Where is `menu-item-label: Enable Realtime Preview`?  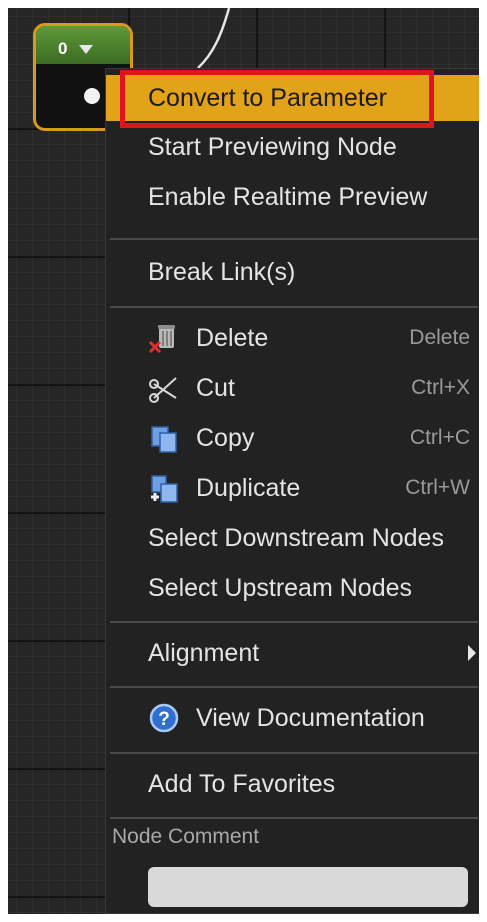 menu-item-label: Enable Realtime Preview is located at coordinates (288, 196).